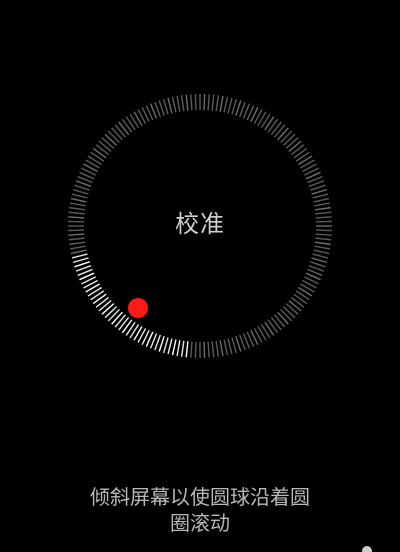 The image size is (400, 552). Describe the element at coordinates (200, 497) in the screenshot. I see `instruction-line-1: 倾斜屏幕以使圆球沿着圆` at that location.